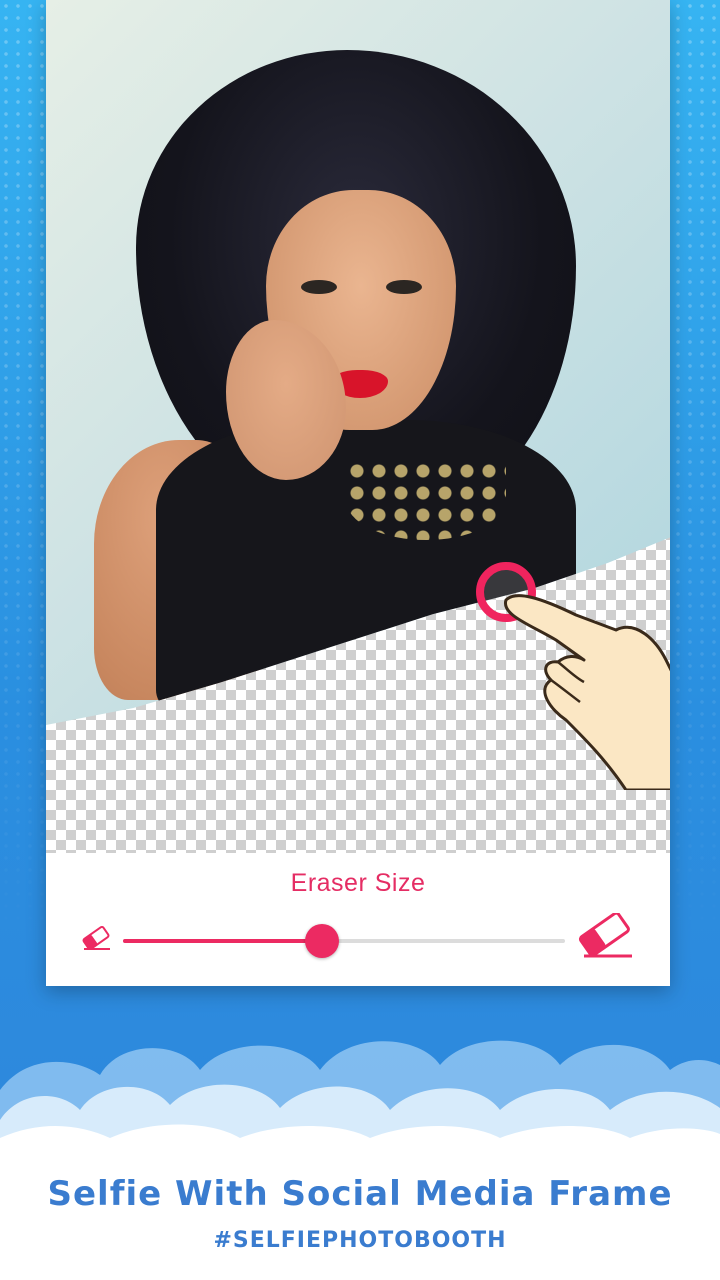  I want to click on photo-necklace, so click(426, 500).